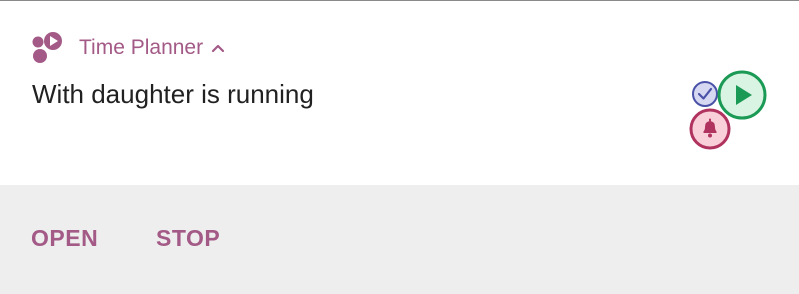 The image size is (799, 294). I want to click on time-planner-app-icon, so click(47, 47).